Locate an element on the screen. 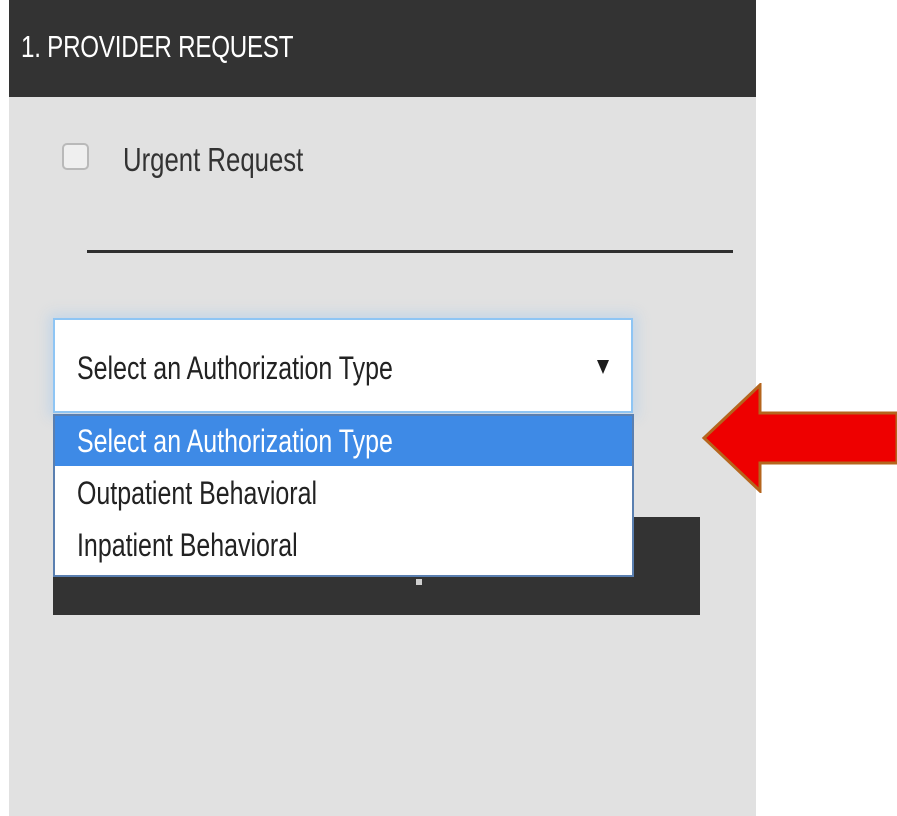 The image size is (897, 816). panel-header: 1. PROVIDER REQUEST is located at coordinates (382, 48).